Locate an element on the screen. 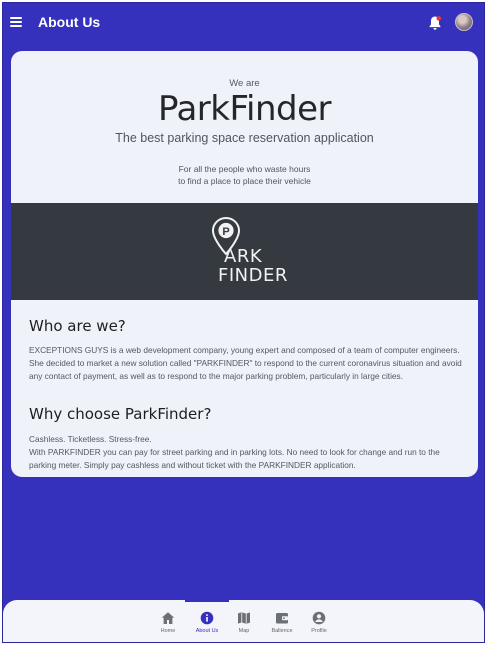  why-text-1: Cashless. Ticketless. Stress-free. is located at coordinates (90, 439).